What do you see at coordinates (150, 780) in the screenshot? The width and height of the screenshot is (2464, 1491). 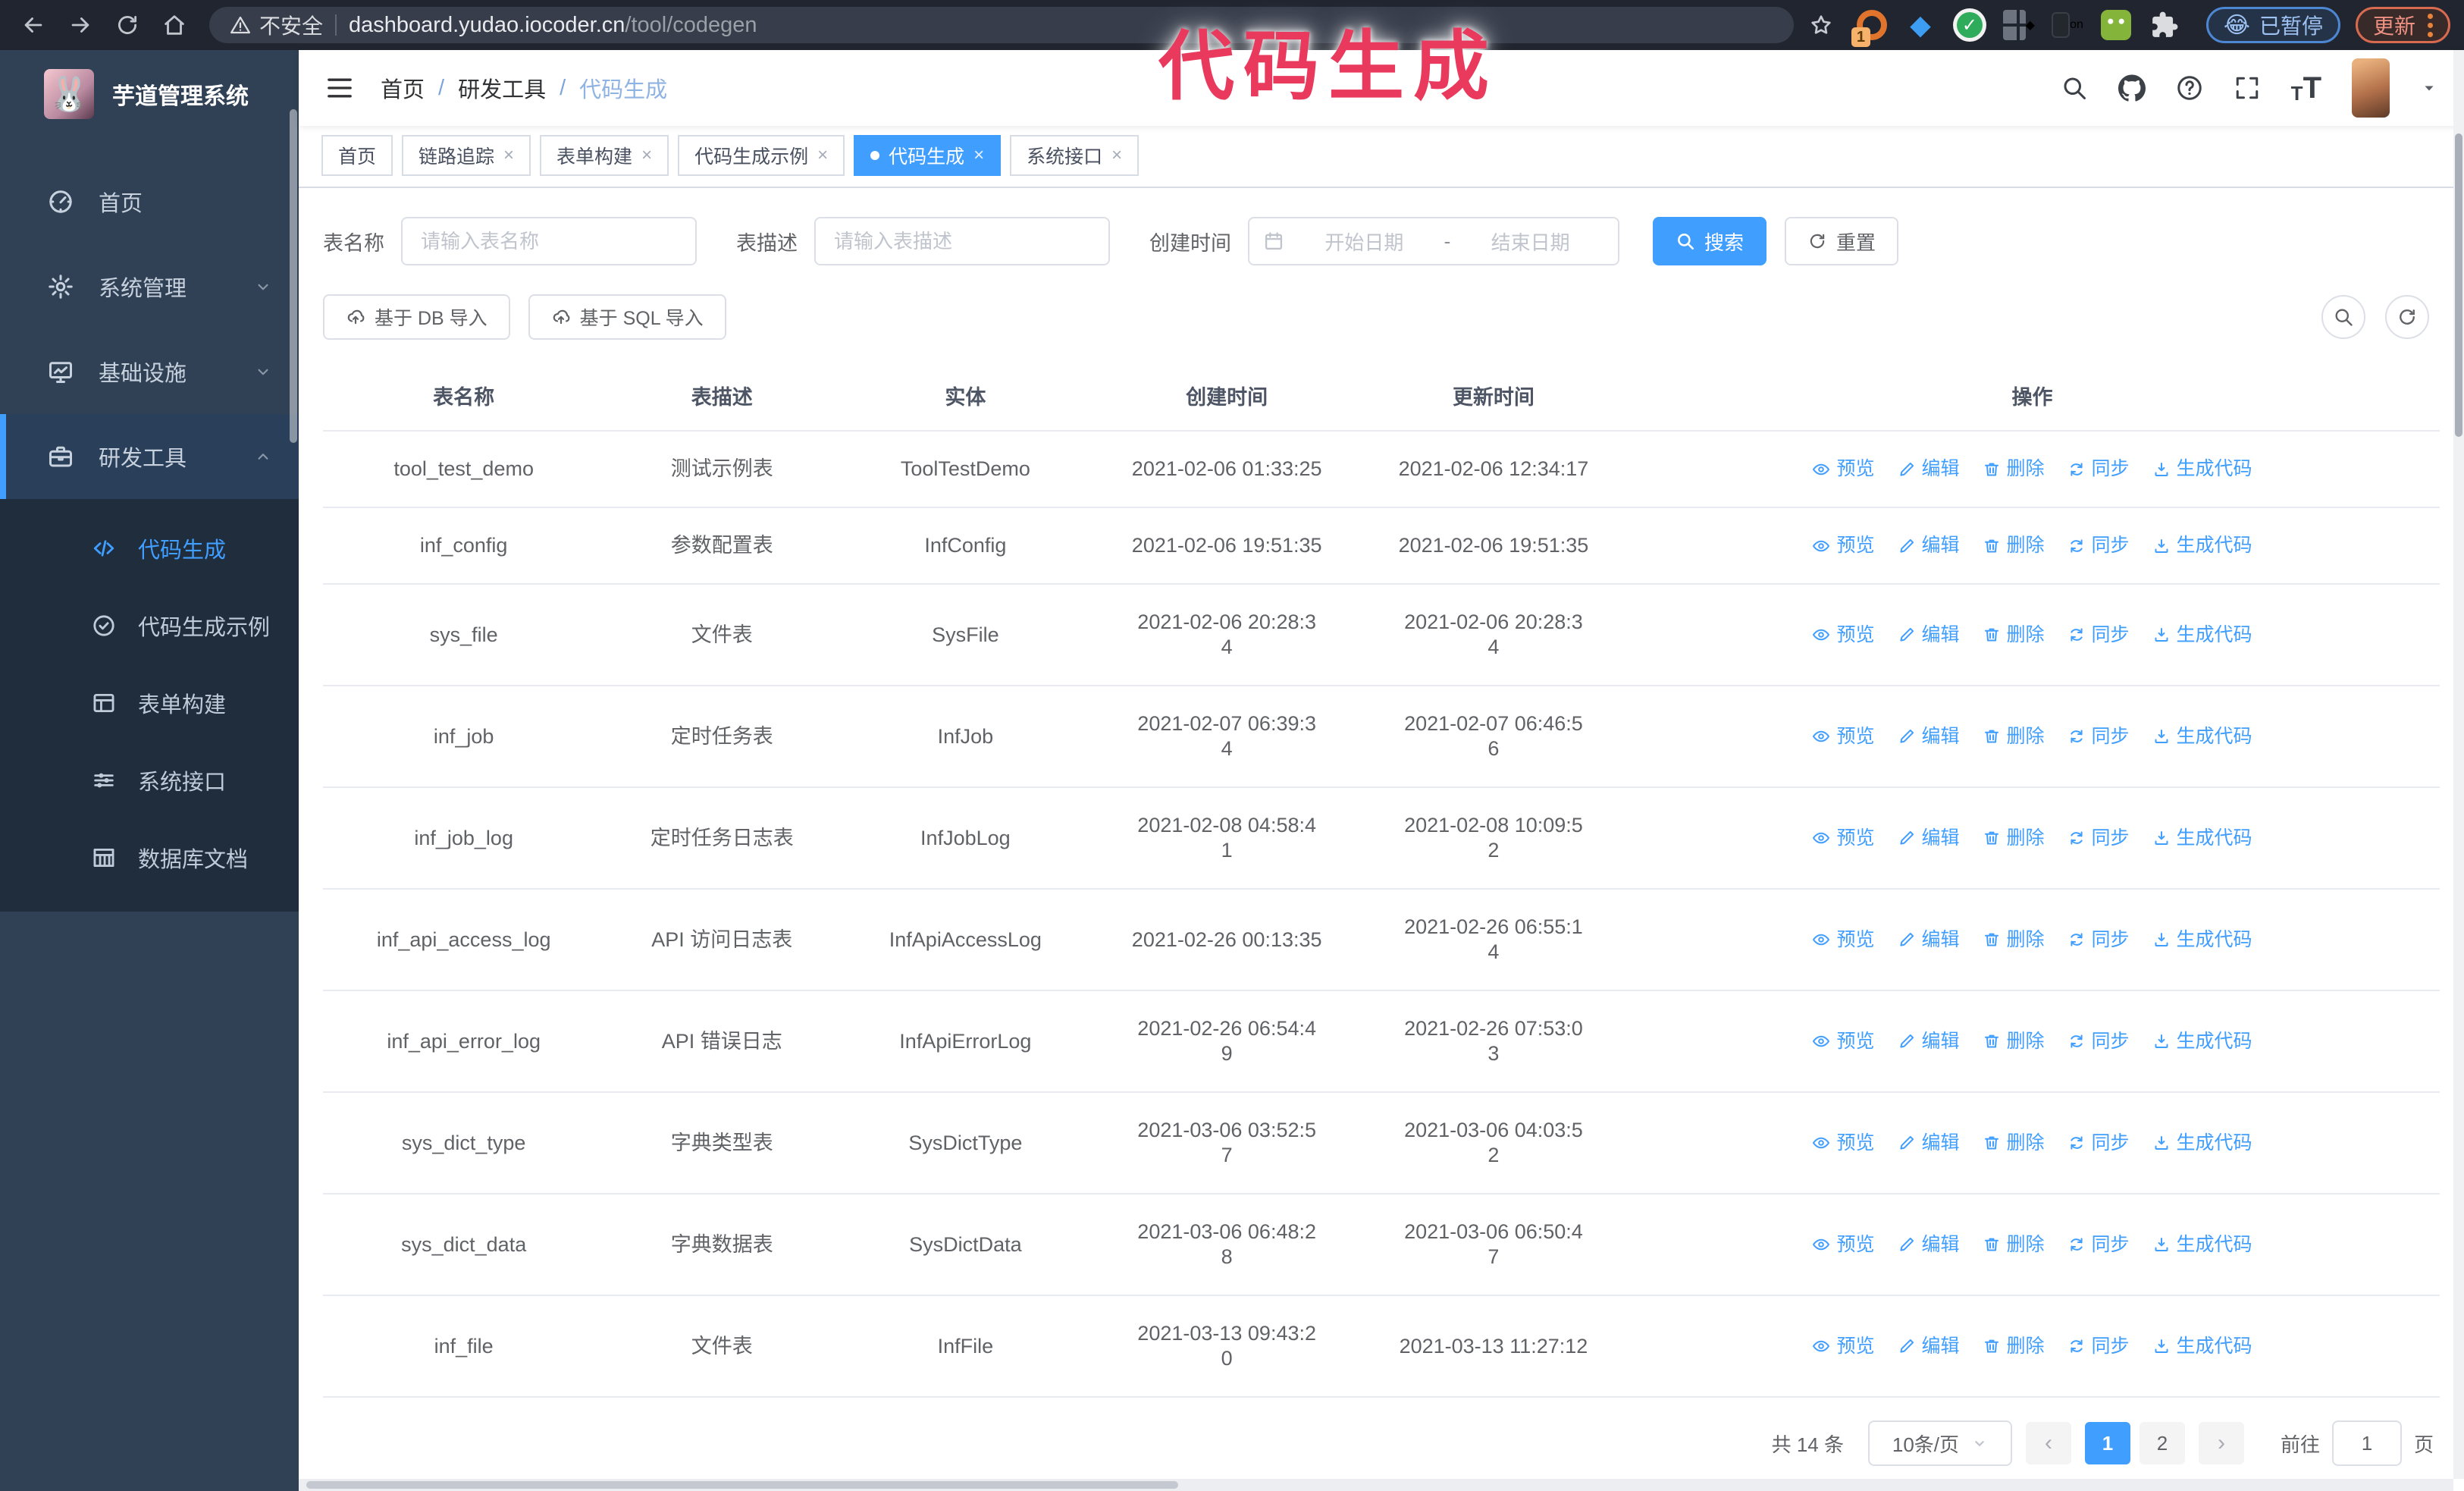 I see `sidebar-subitem-system-api: 系统接口` at bounding box center [150, 780].